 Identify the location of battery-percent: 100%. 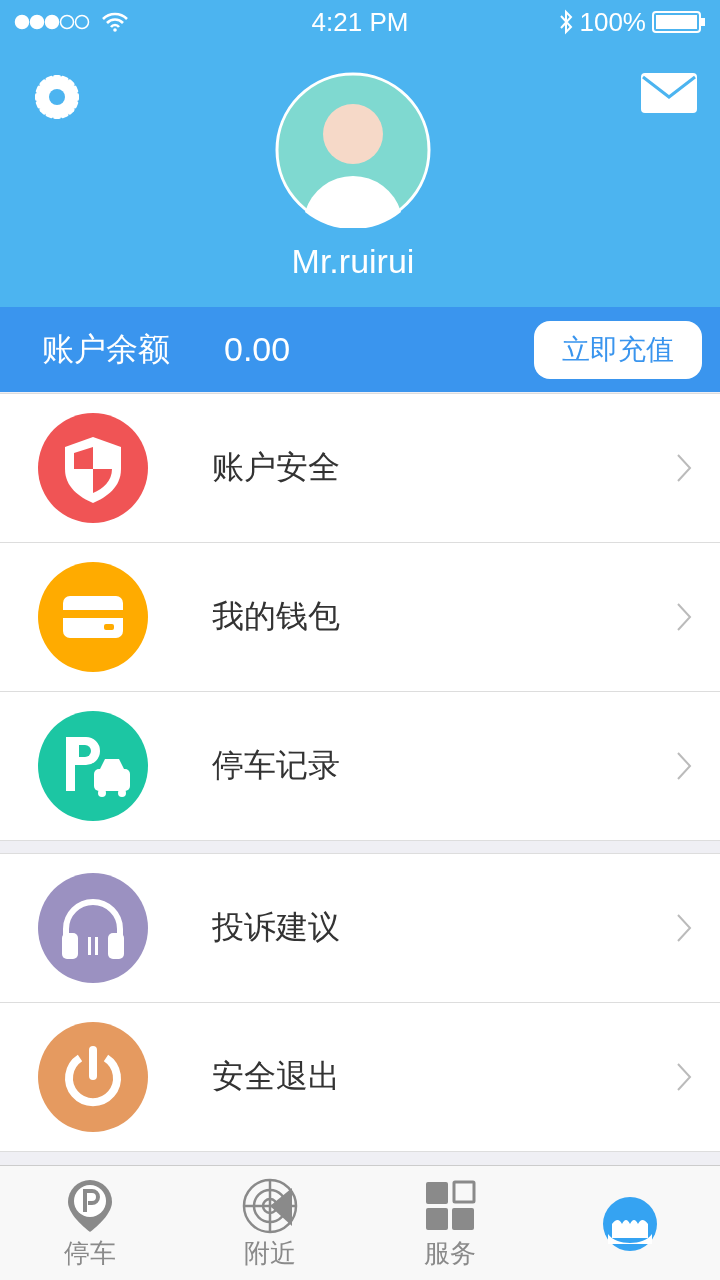
(612, 22).